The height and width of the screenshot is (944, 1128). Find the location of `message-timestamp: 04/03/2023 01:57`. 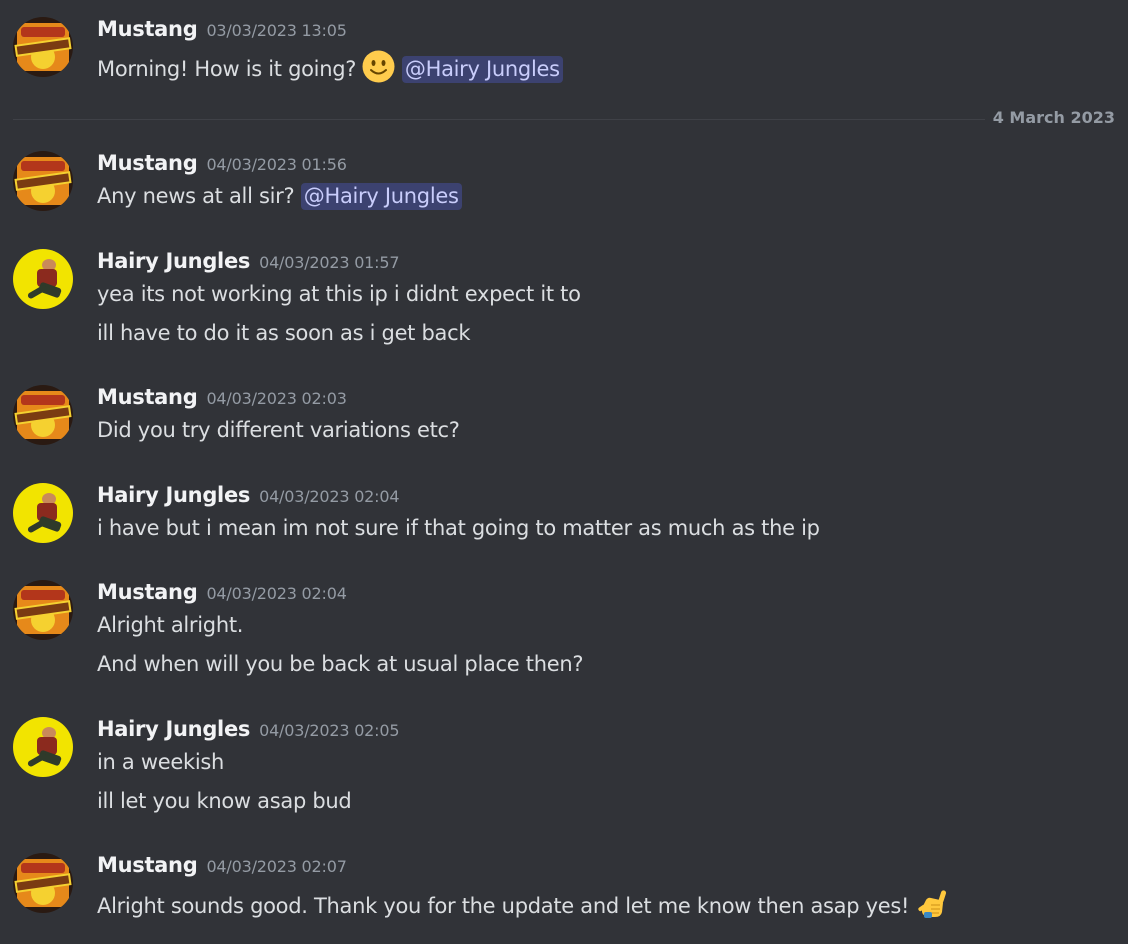

message-timestamp: 04/03/2023 01:57 is located at coordinates (329, 262).